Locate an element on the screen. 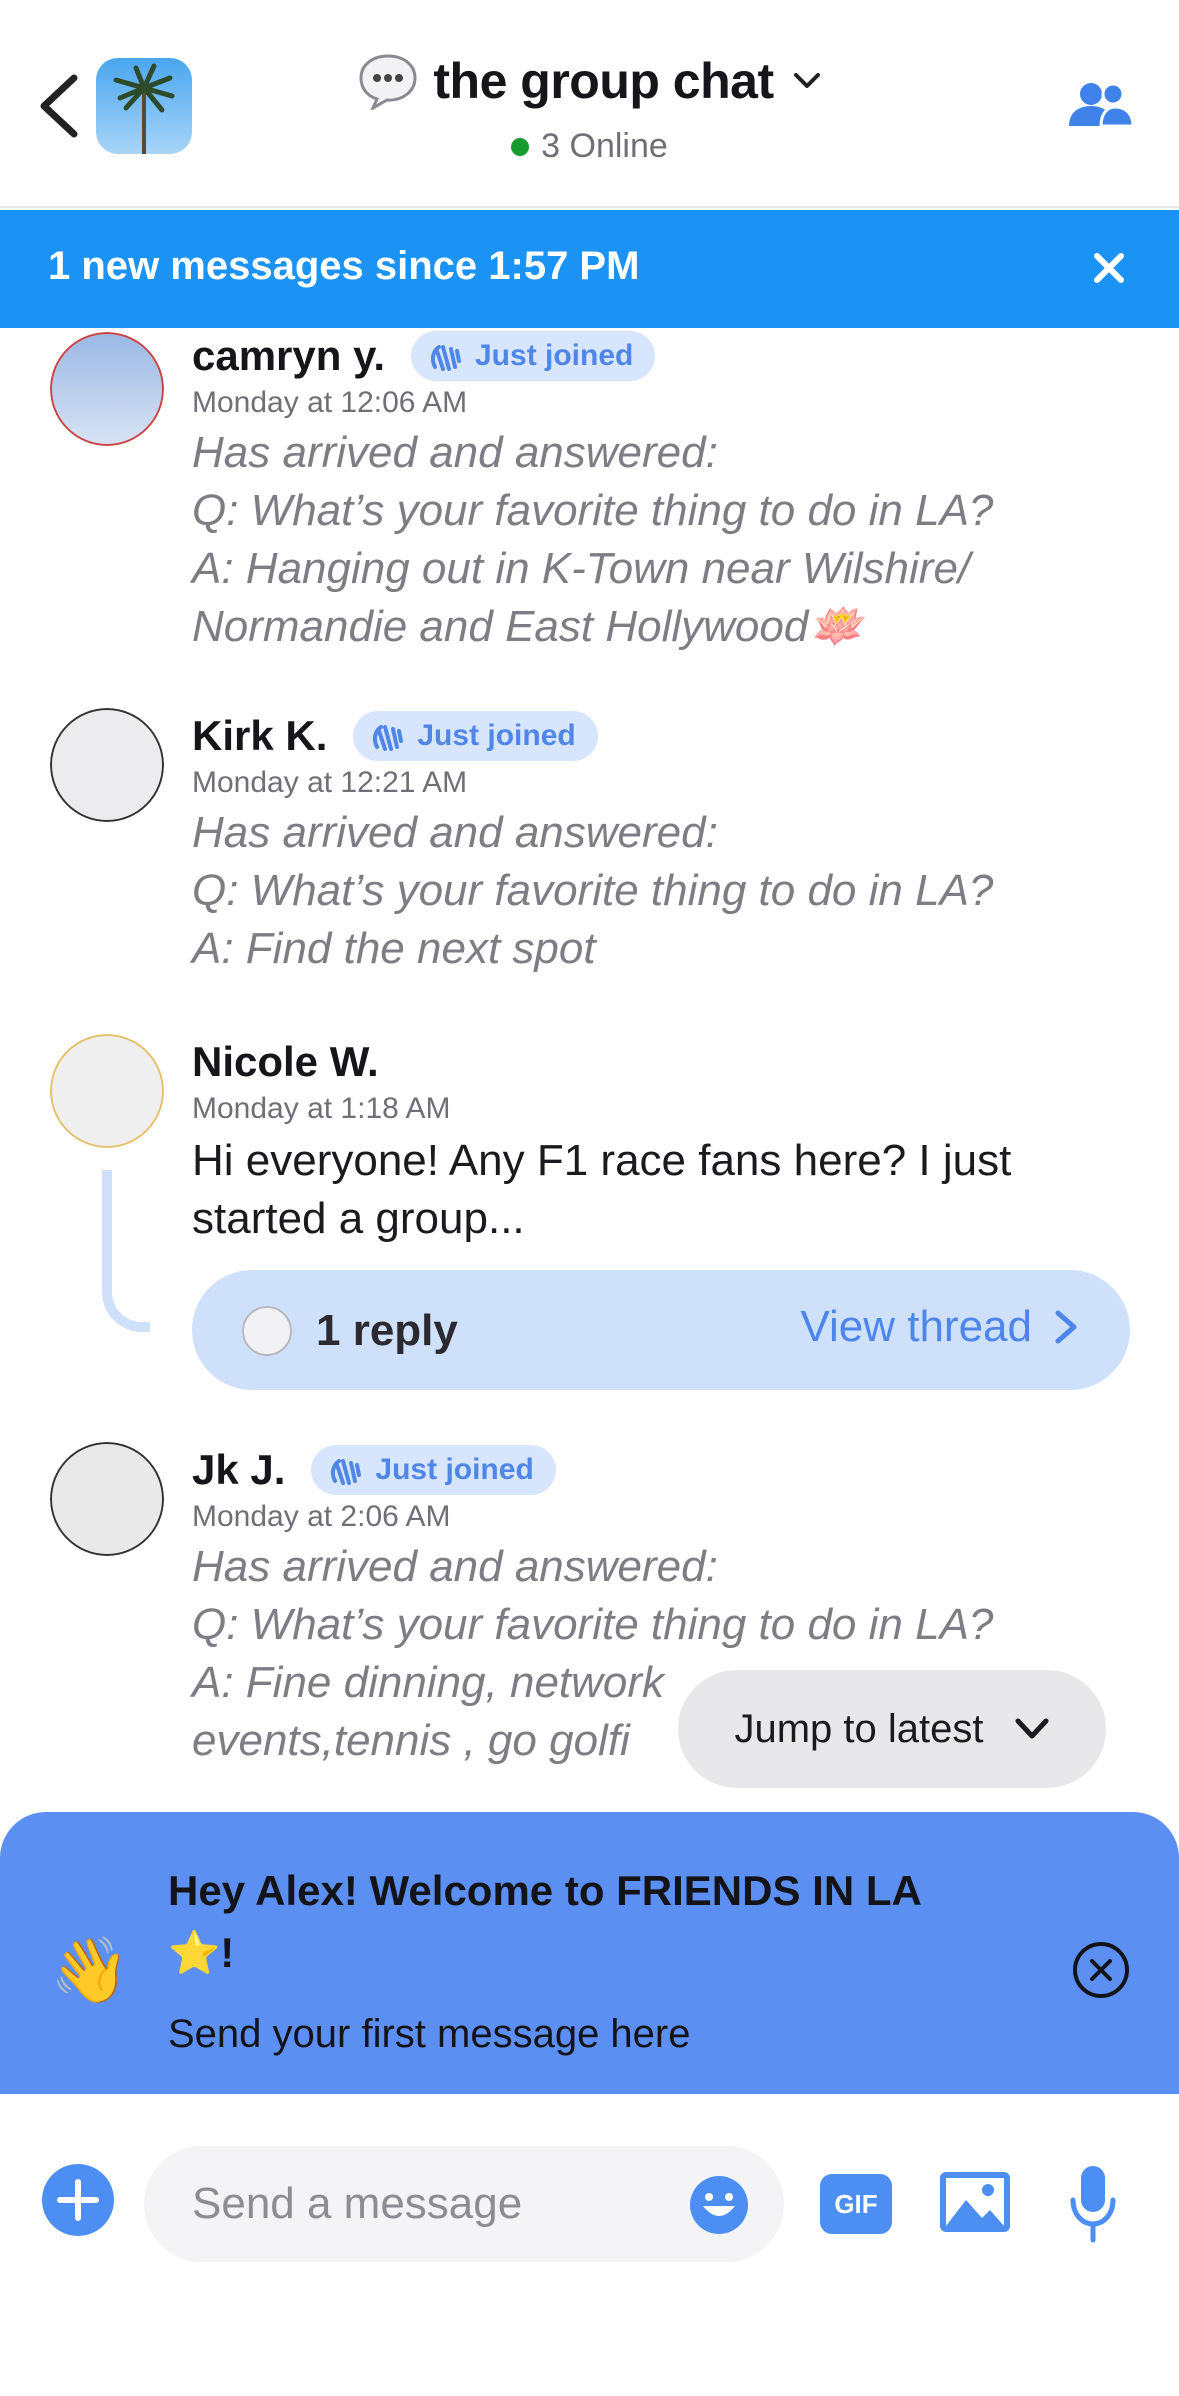  message-composer: GIF is located at coordinates (589, 2245).